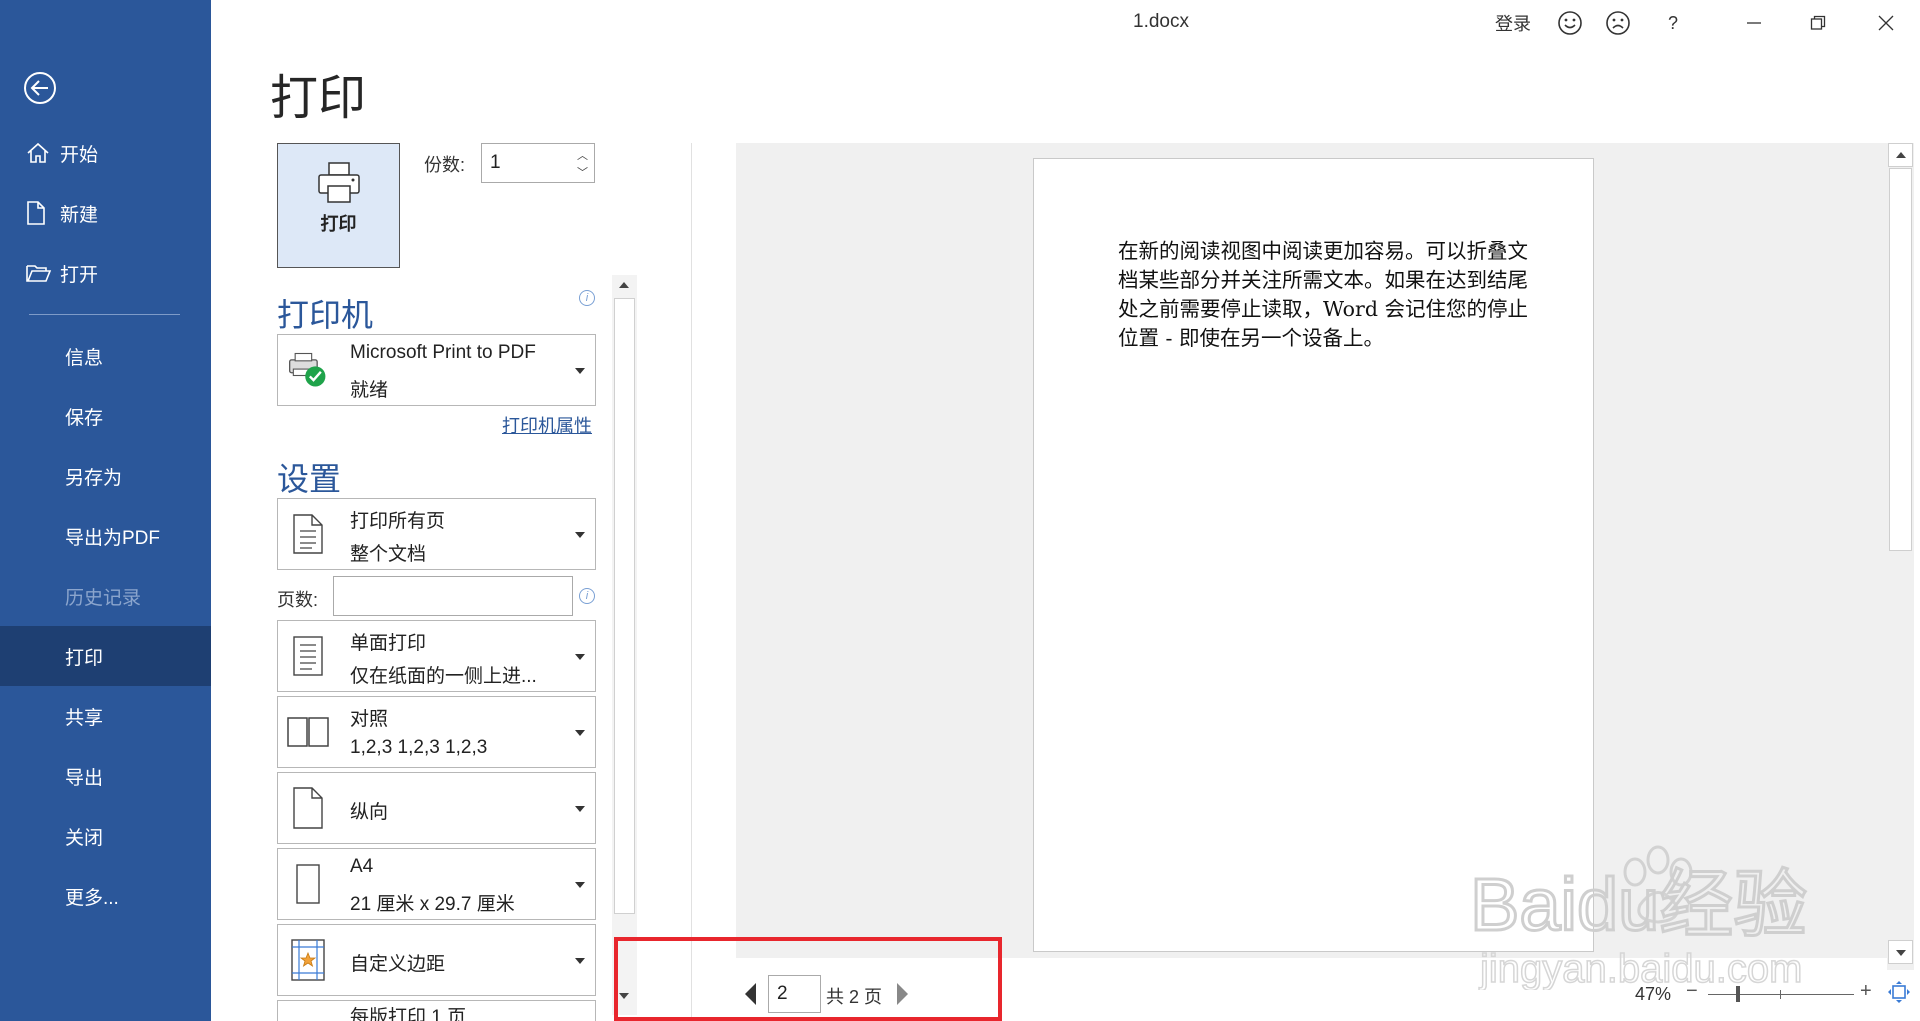  What do you see at coordinates (436, 884) in the screenshot?
I see `paper-size-dropdown: A4 21 厘米 x 29.7 厘米` at bounding box center [436, 884].